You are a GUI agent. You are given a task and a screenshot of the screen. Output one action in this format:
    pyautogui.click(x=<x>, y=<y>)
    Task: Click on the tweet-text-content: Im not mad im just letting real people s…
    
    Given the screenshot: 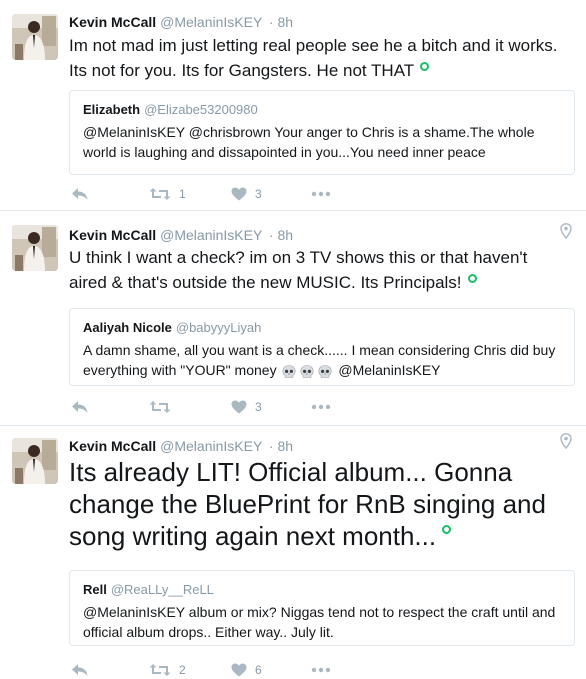 What is the action you would take?
    pyautogui.click(x=313, y=58)
    